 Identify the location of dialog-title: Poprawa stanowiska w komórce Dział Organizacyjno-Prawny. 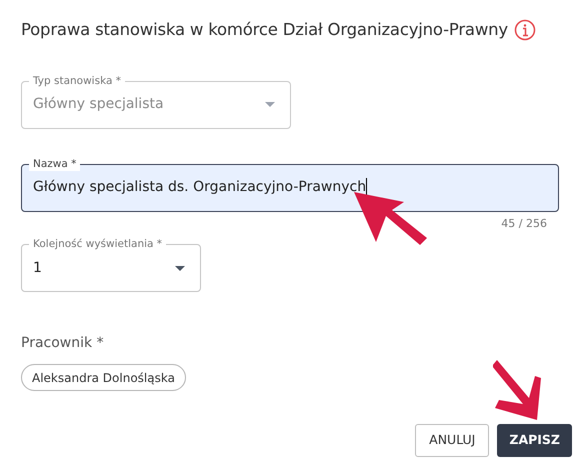
(264, 30).